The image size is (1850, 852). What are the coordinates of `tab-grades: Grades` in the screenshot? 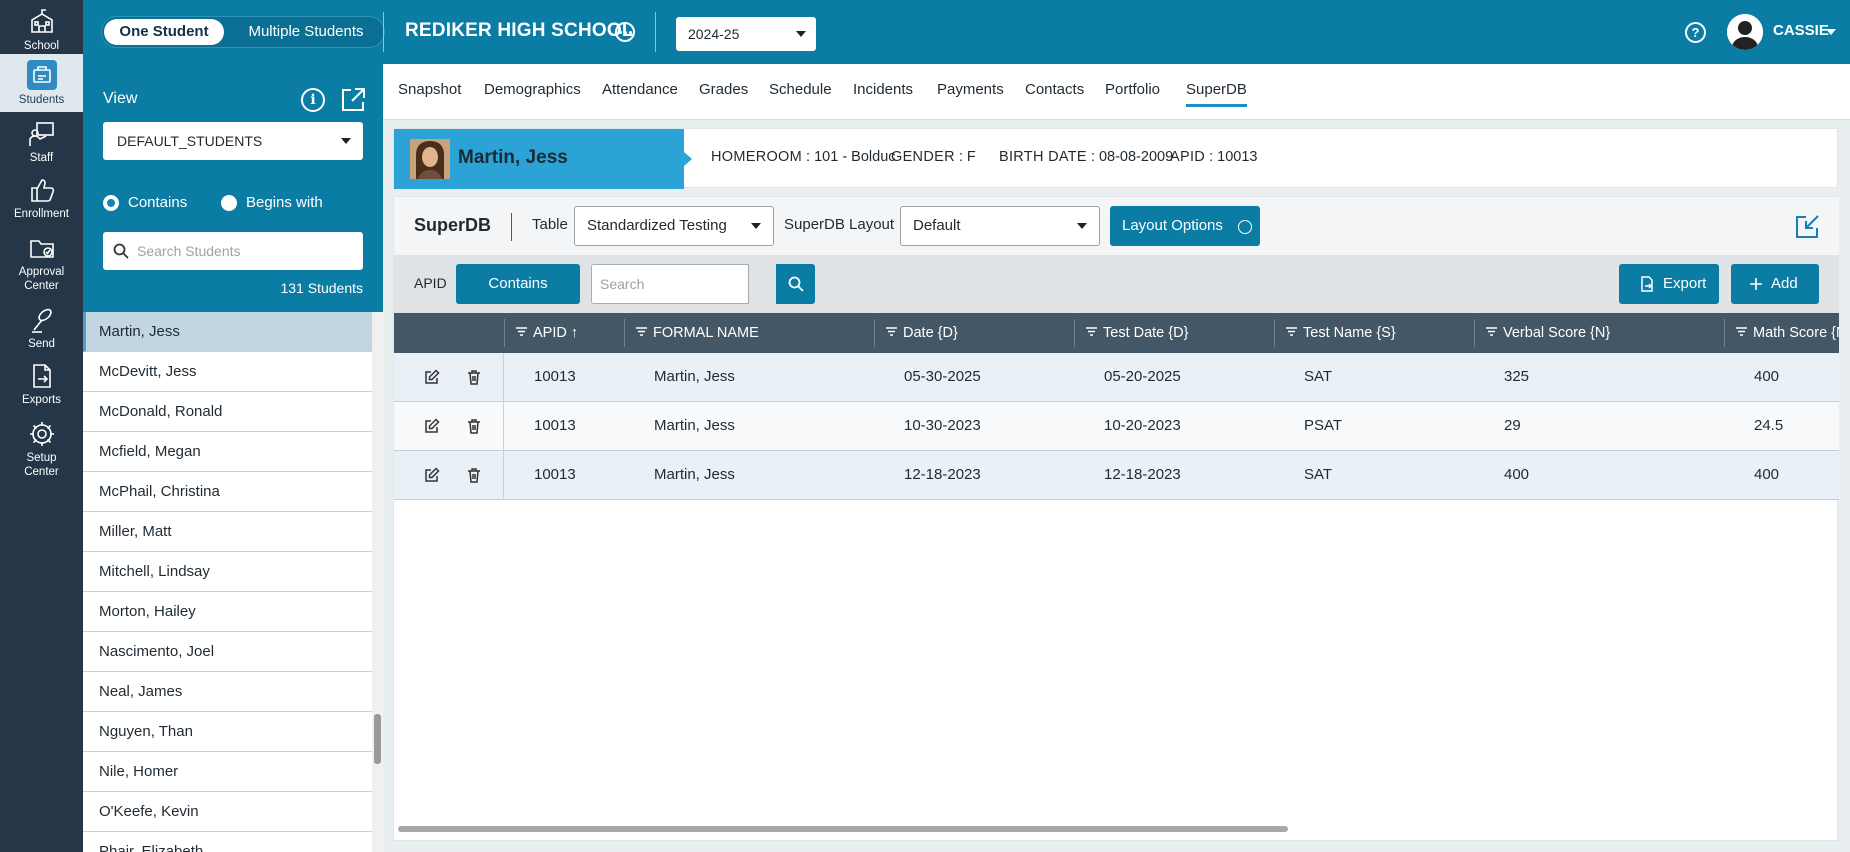 It's located at (723, 92).